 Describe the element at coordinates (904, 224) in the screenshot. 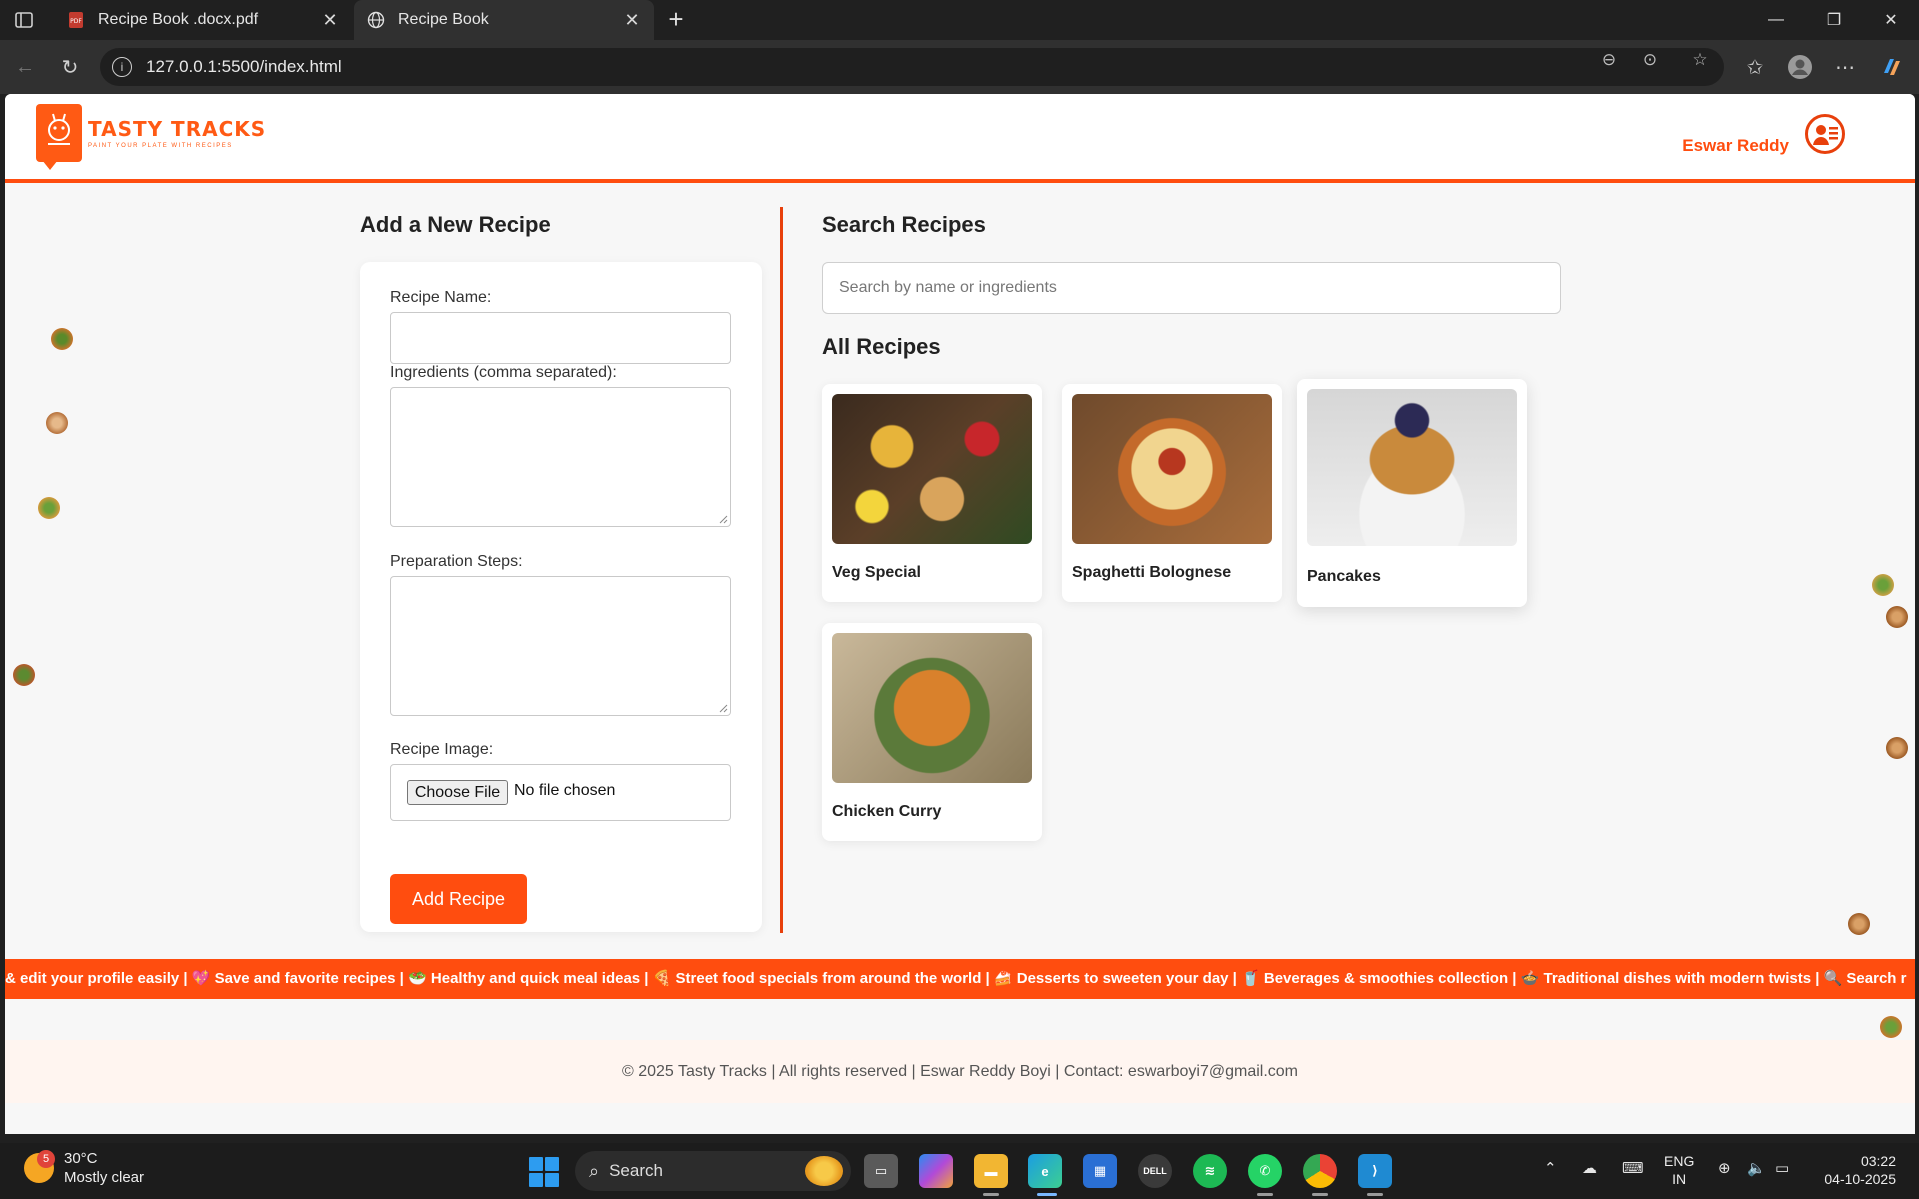

I see `search-heading: Search Recipes` at that location.